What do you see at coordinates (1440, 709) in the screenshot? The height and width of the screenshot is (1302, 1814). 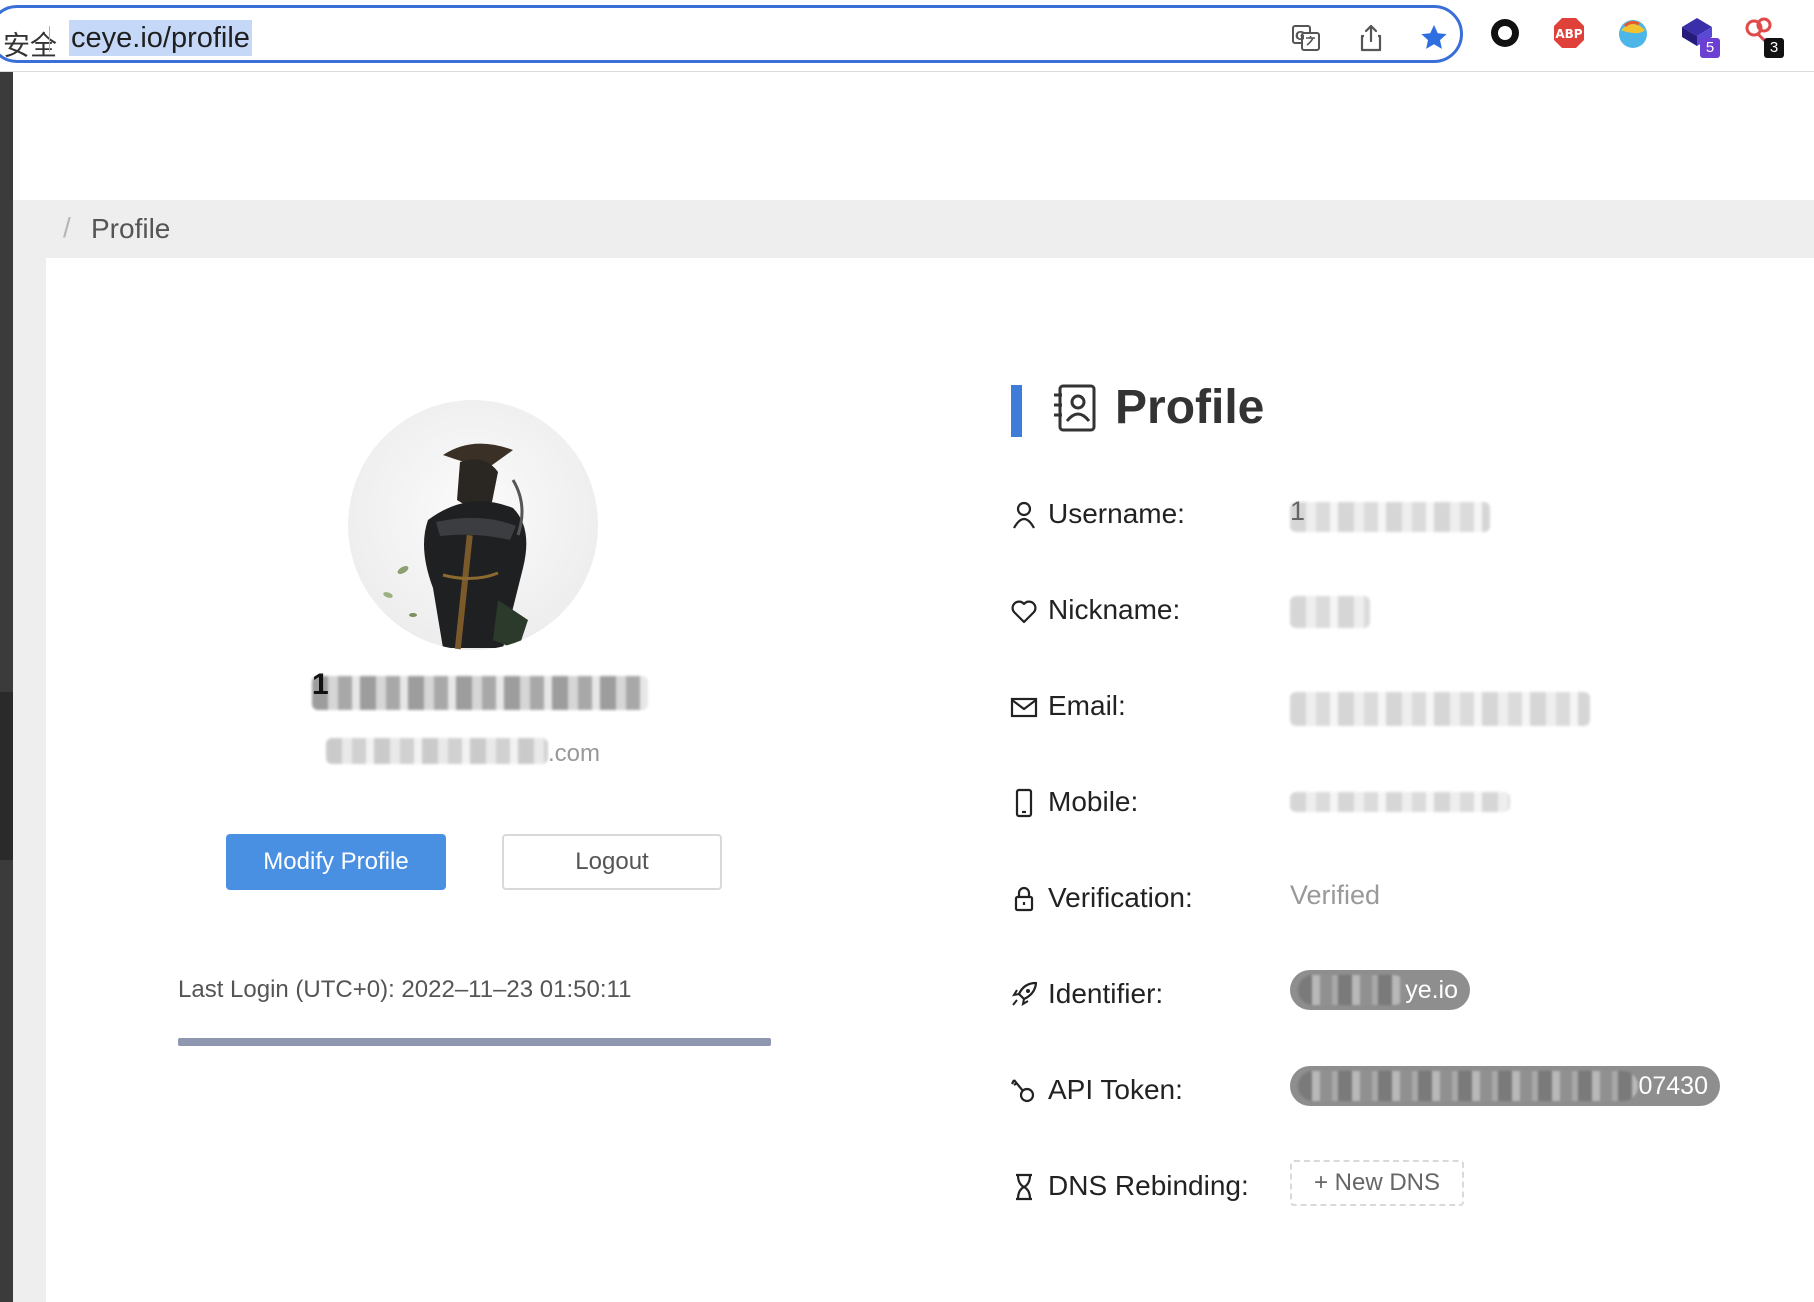 I see `email-value-redacted` at bounding box center [1440, 709].